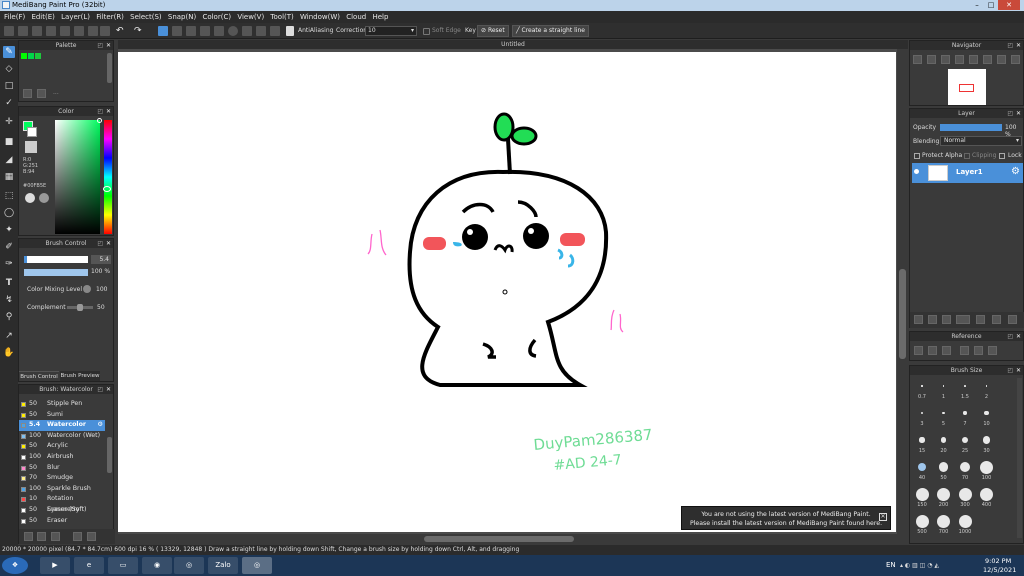 This screenshot has width=1024, height=576. What do you see at coordinates (944, 524) in the screenshot?
I see `brush-size-option: 700` at bounding box center [944, 524].